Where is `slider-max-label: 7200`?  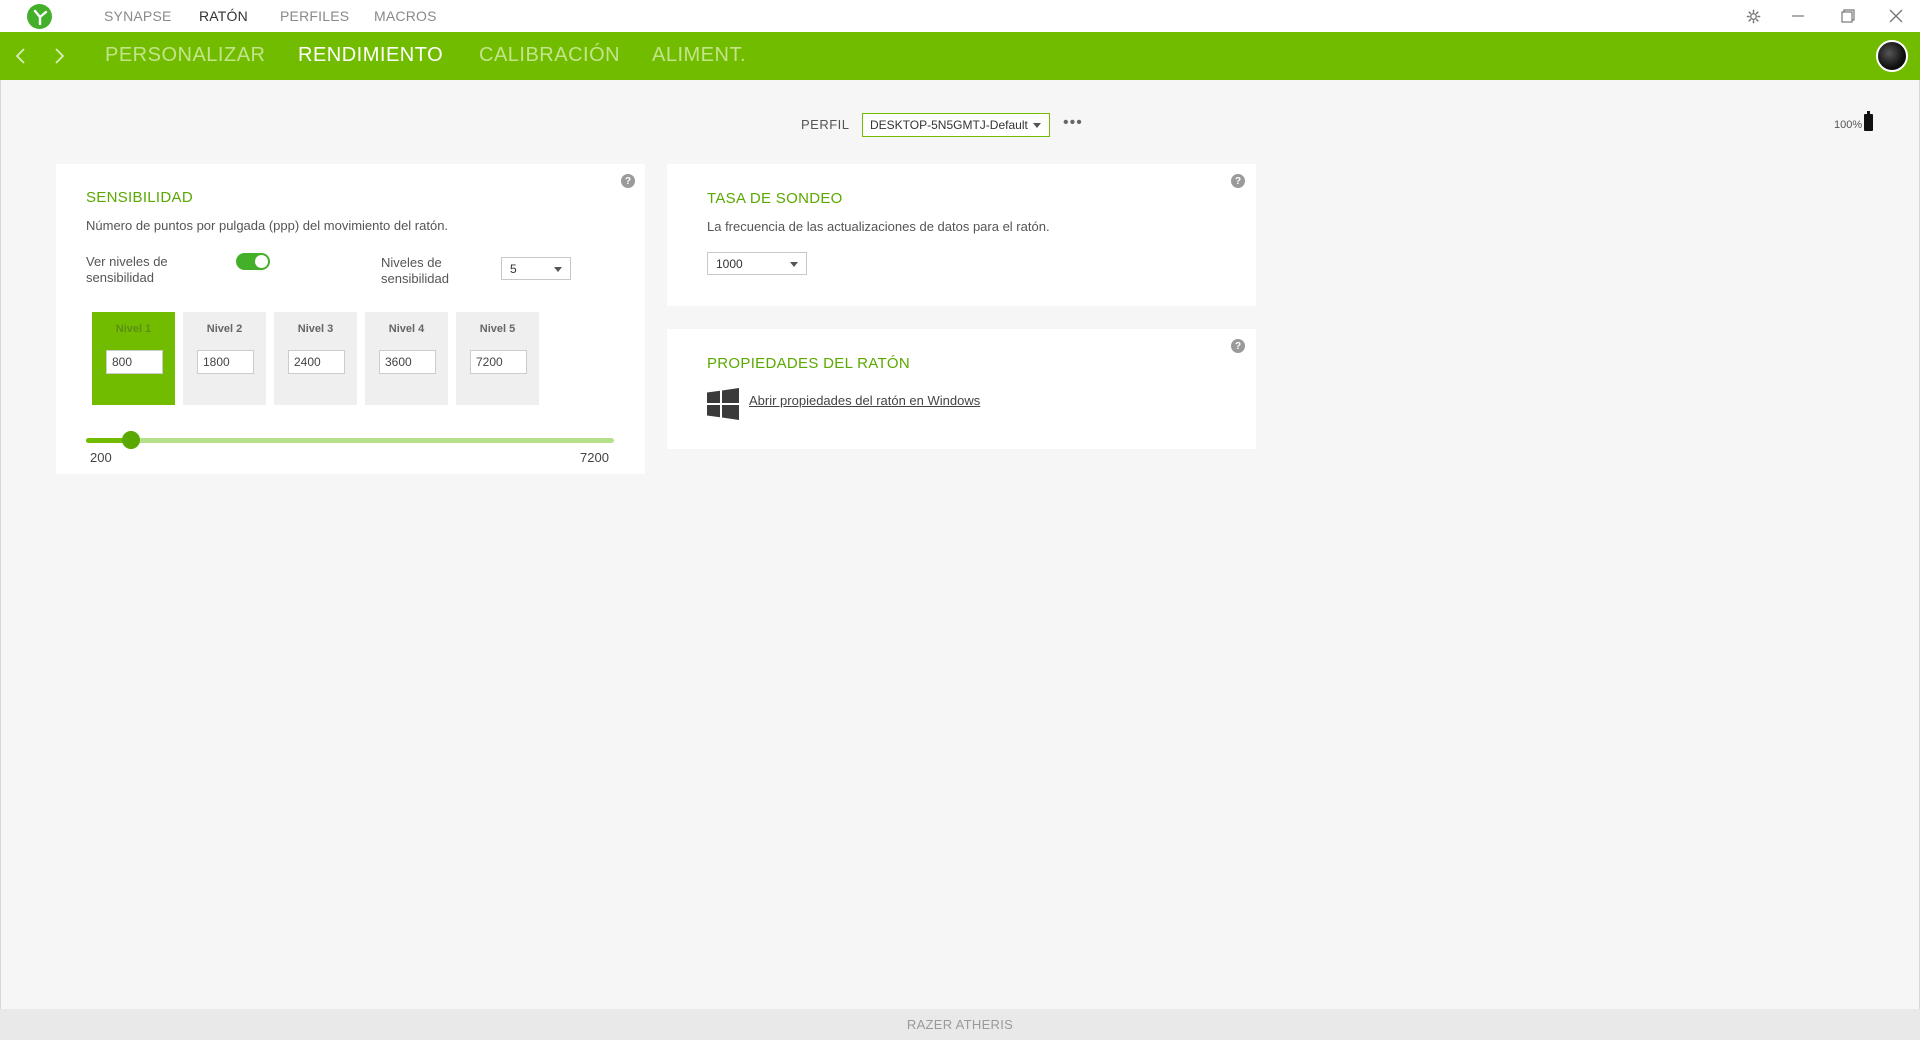 slider-max-label: 7200 is located at coordinates (594, 457).